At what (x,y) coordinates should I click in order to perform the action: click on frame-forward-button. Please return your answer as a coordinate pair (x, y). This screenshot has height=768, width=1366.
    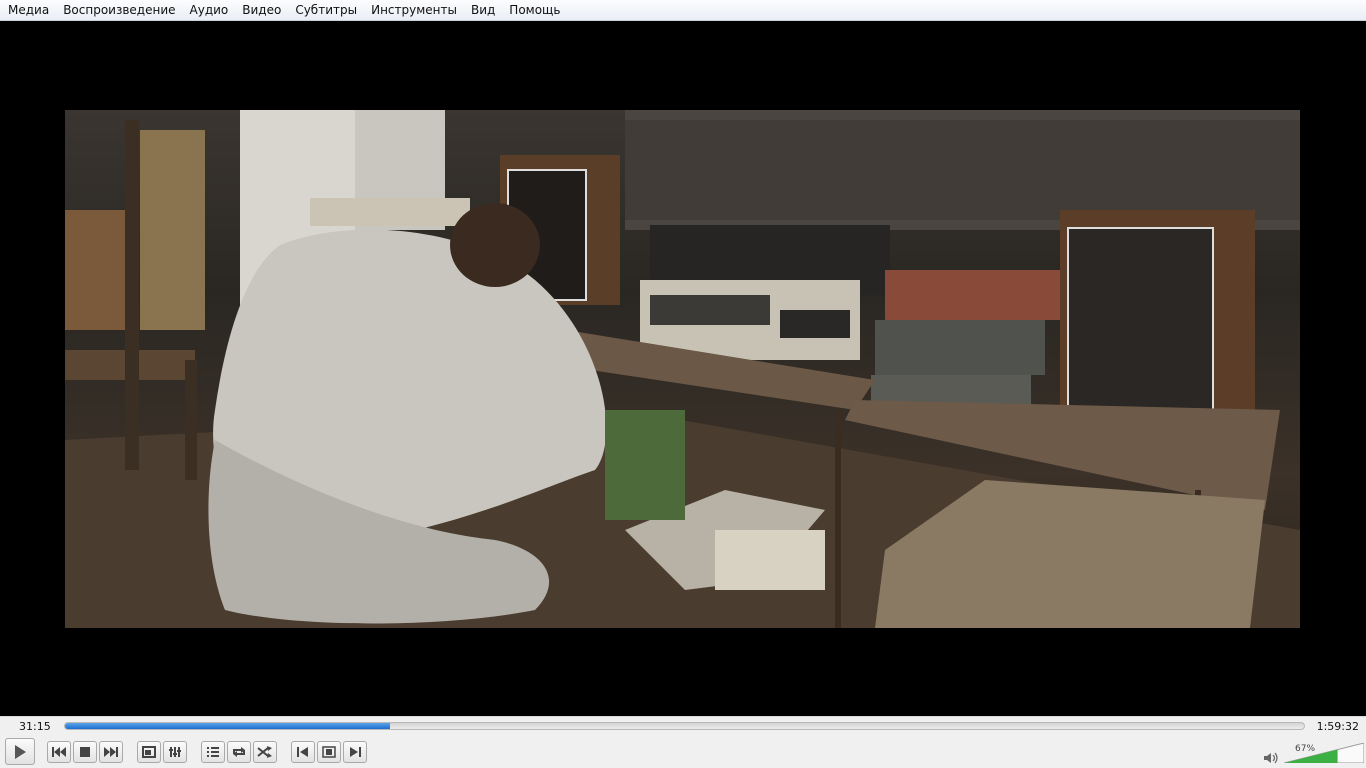
    Looking at the image, I should click on (355, 752).